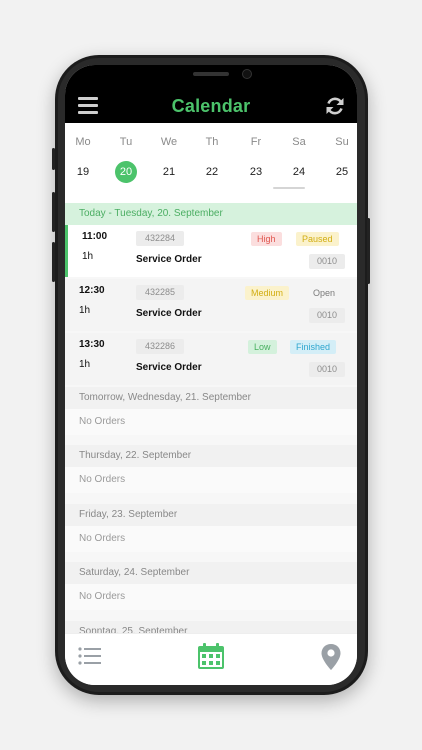 The image size is (422, 750). I want to click on bottom-navigation, so click(211, 659).